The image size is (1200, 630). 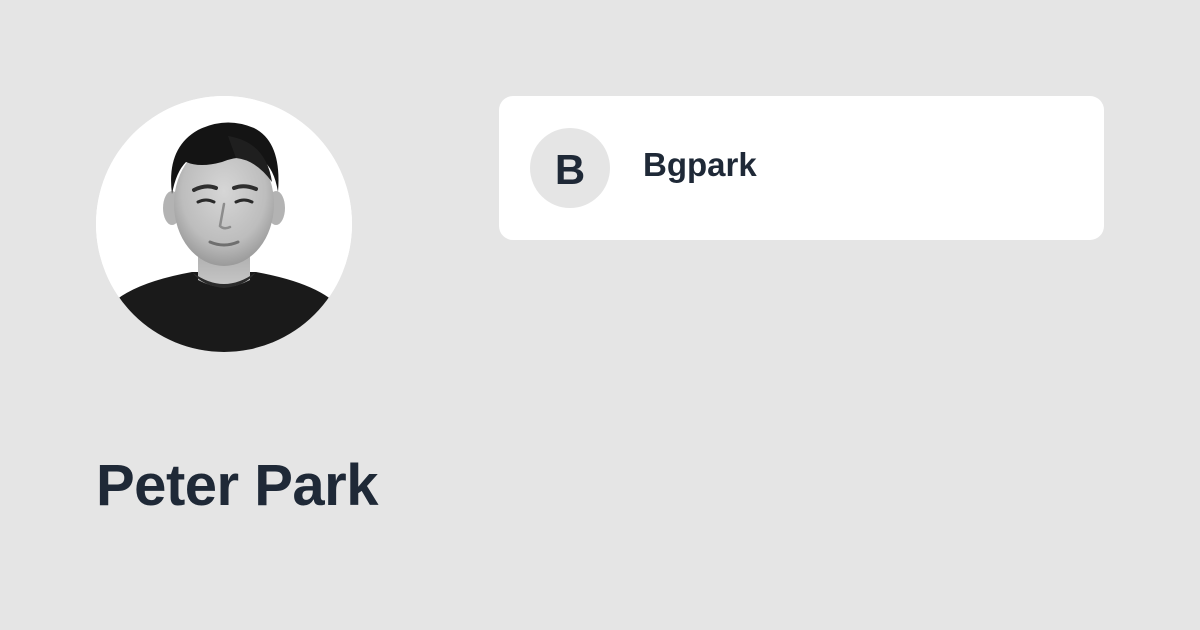 I want to click on profile-avatar, so click(x=224, y=224).